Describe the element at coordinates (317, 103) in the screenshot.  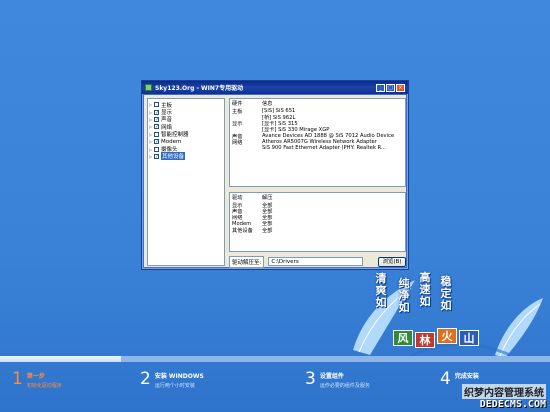
I see `info-header: 硬件 信息` at that location.